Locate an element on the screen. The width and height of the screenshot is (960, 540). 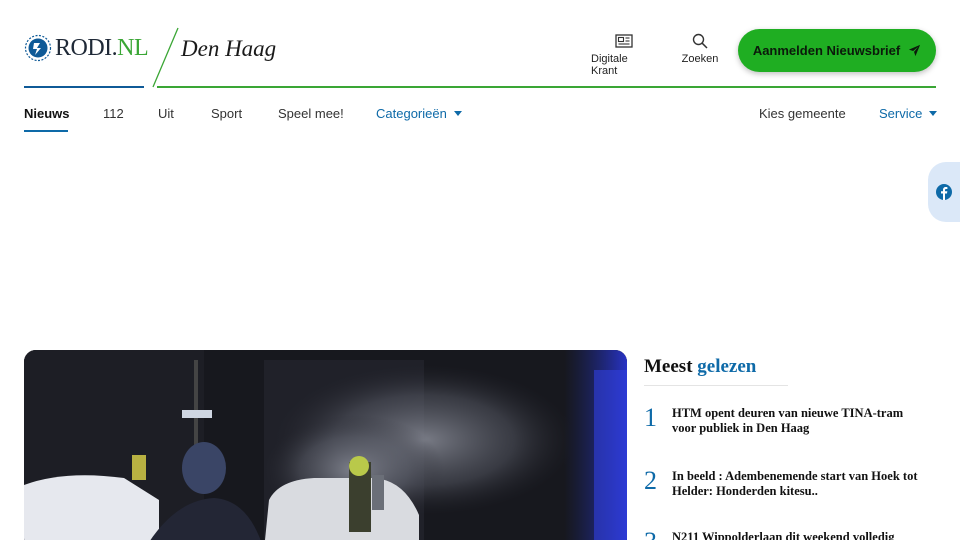
divider-slash is located at coordinates (165, 57).